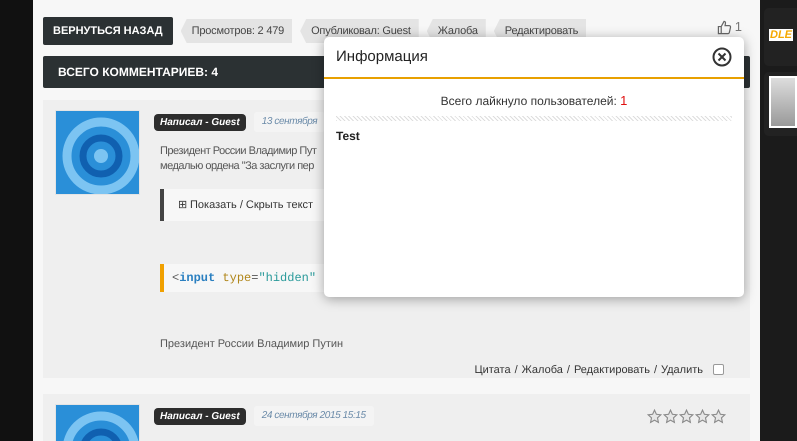  I want to click on meta-tag: Просмотров: 2 479, so click(236, 31).